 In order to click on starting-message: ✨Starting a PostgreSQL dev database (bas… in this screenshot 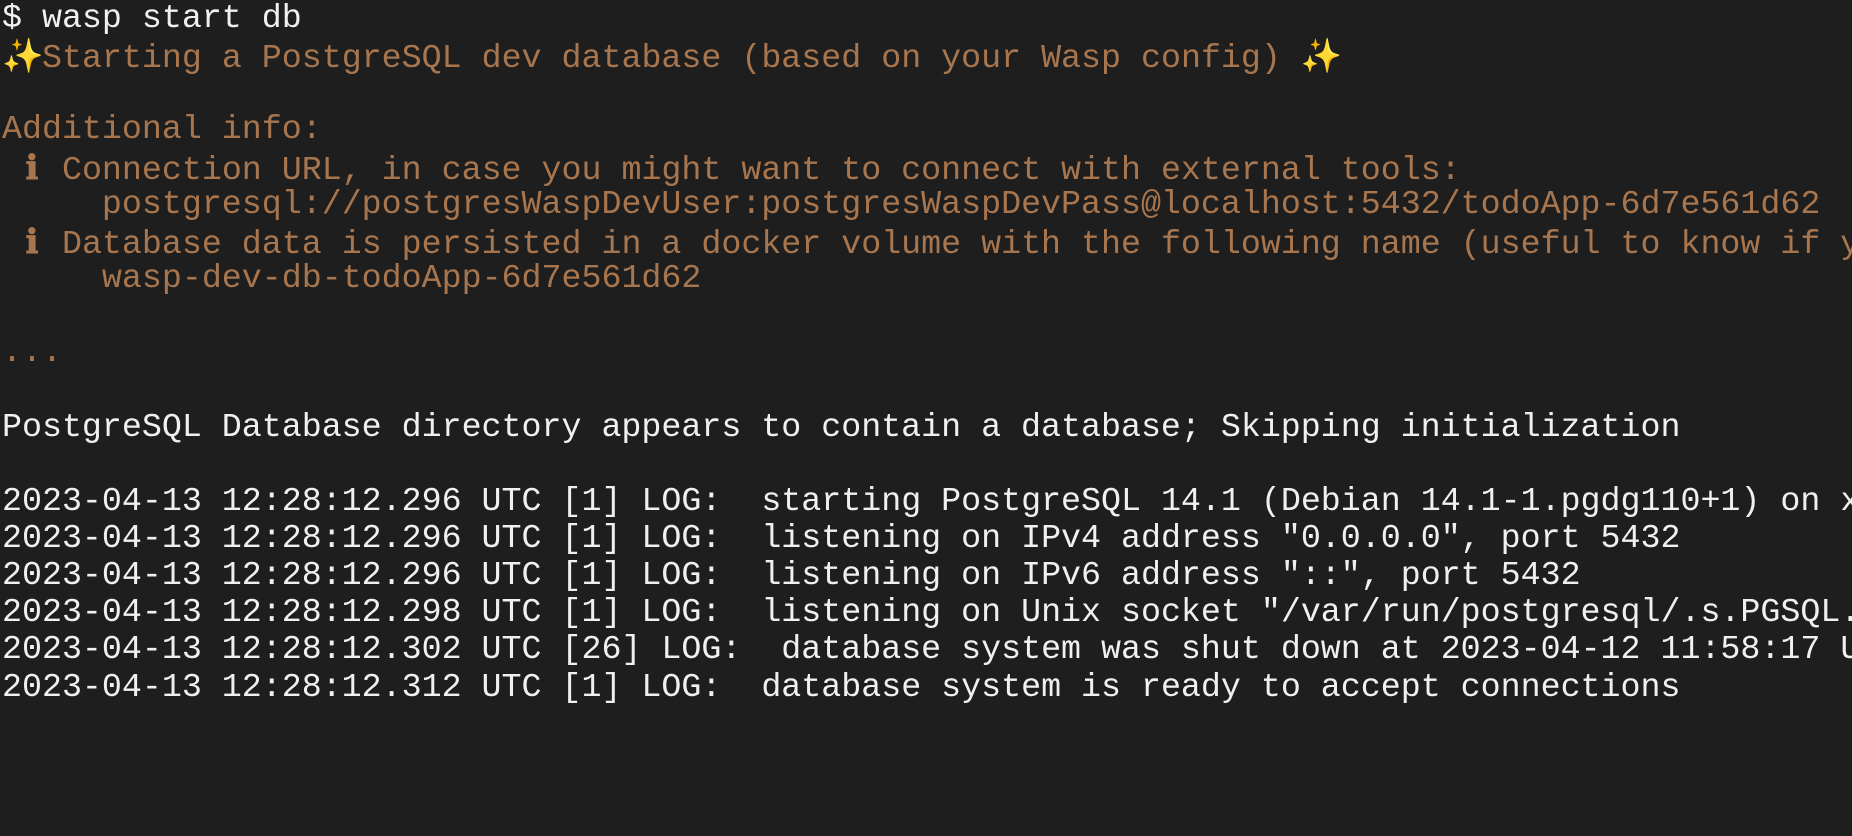, I will do `click(927, 55)`.